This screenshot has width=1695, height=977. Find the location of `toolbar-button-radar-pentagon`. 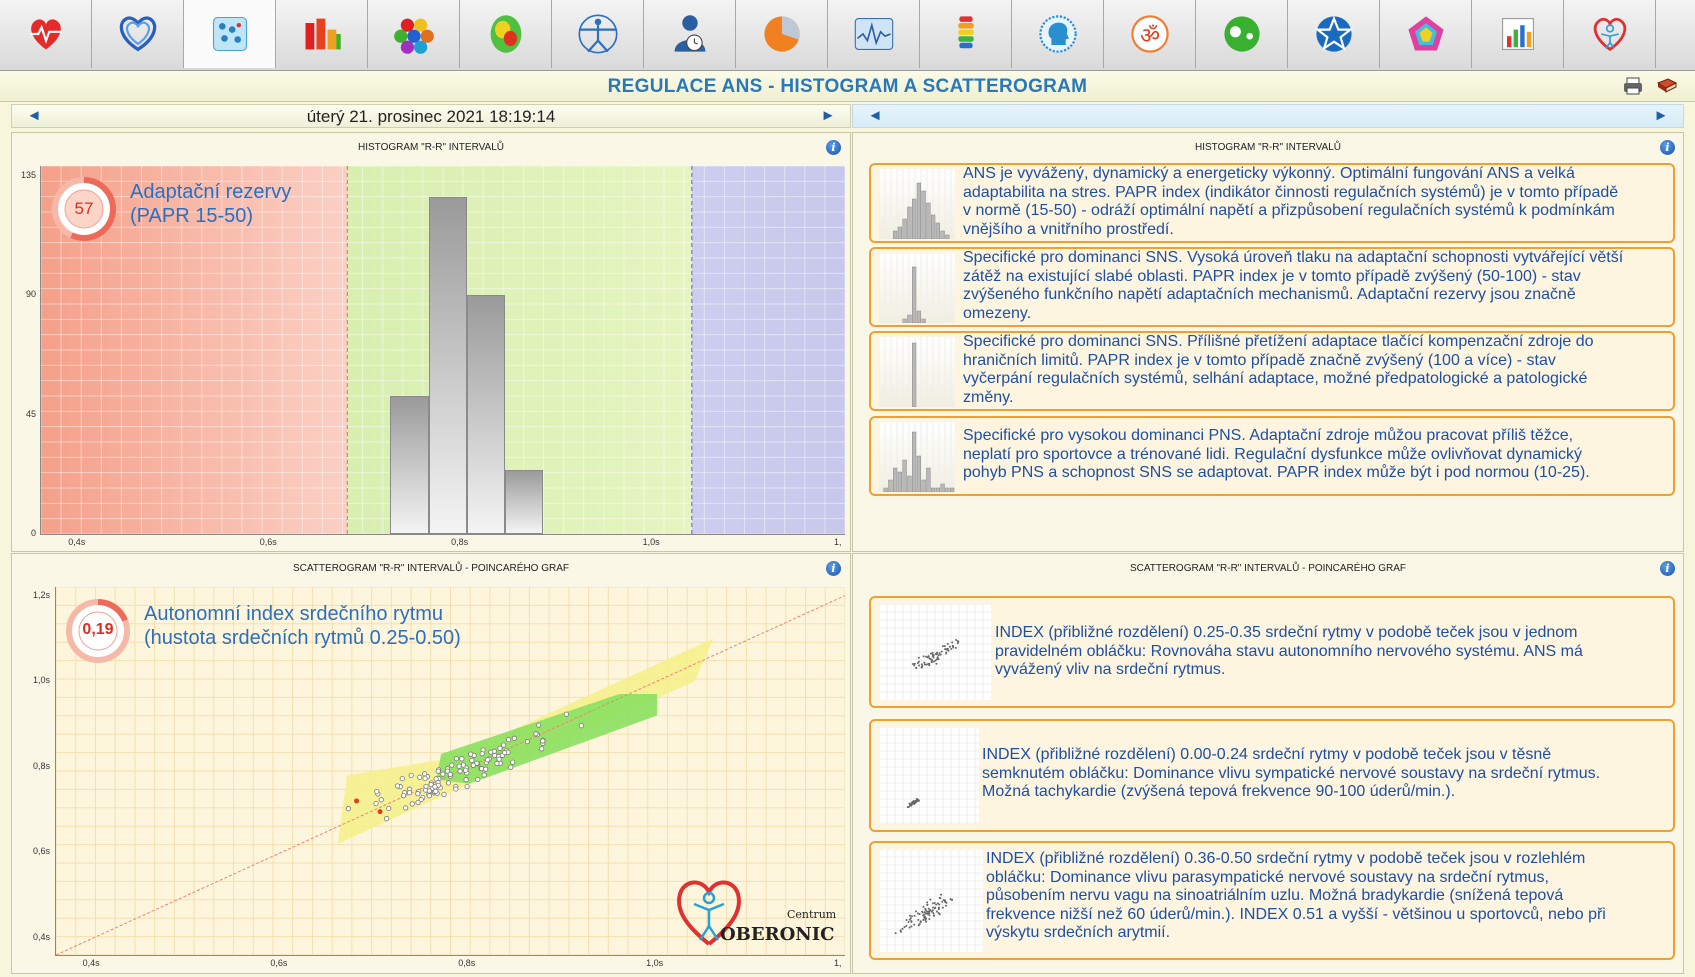

toolbar-button-radar-pentagon is located at coordinates (1426, 34).